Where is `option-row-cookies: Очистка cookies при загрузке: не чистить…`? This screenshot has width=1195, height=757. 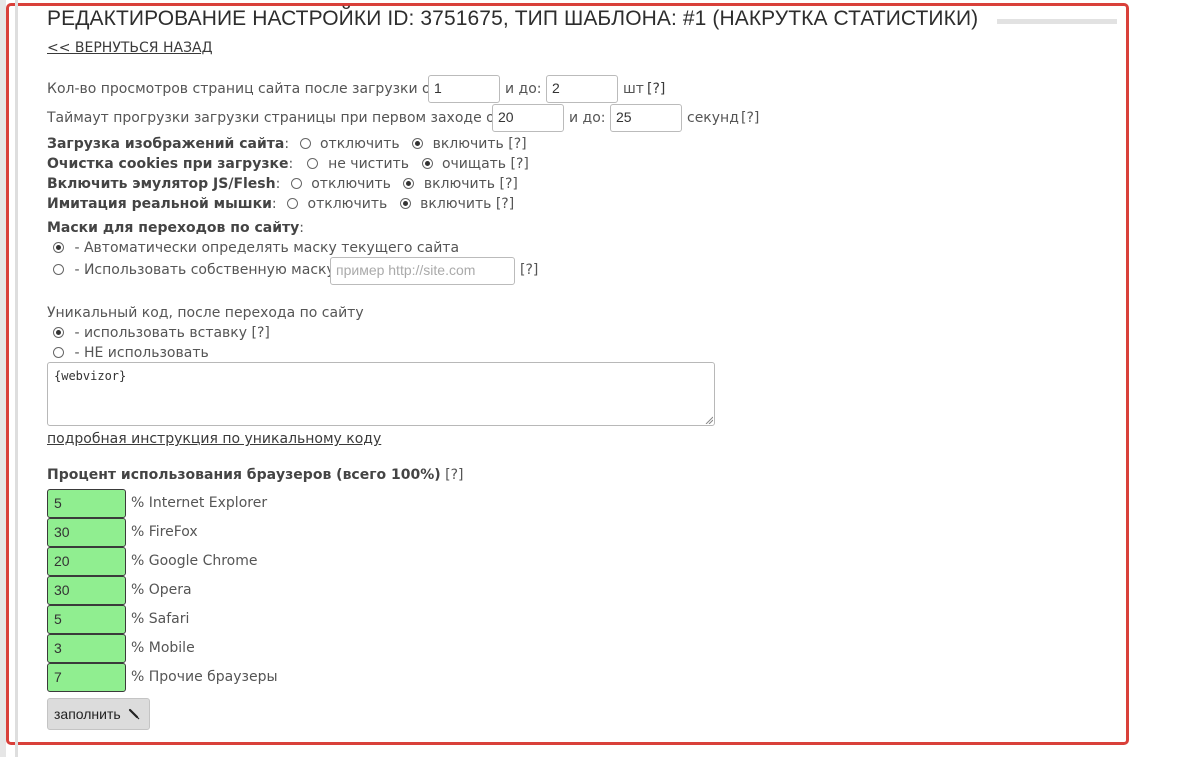 option-row-cookies: Очистка cookies при загрузке: не чистить… is located at coordinates (288, 164).